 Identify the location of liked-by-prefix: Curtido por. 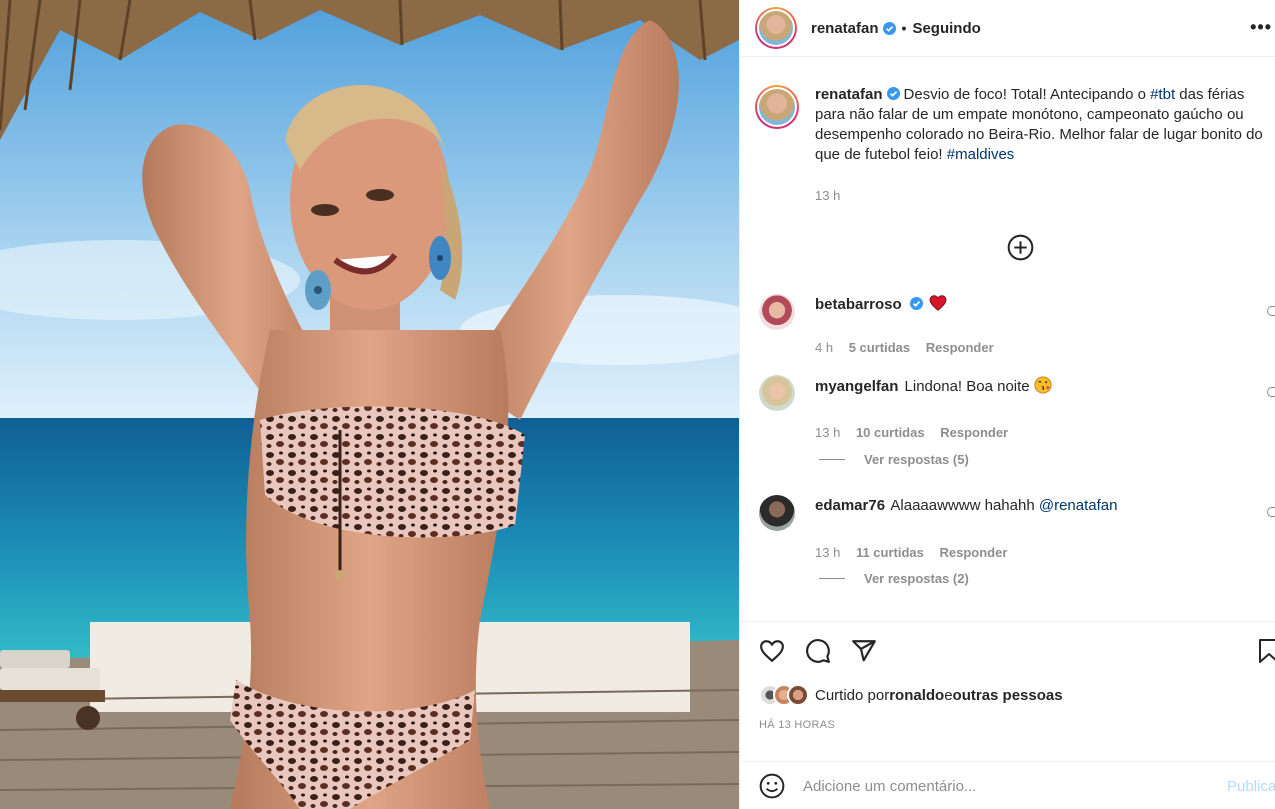
(852, 695).